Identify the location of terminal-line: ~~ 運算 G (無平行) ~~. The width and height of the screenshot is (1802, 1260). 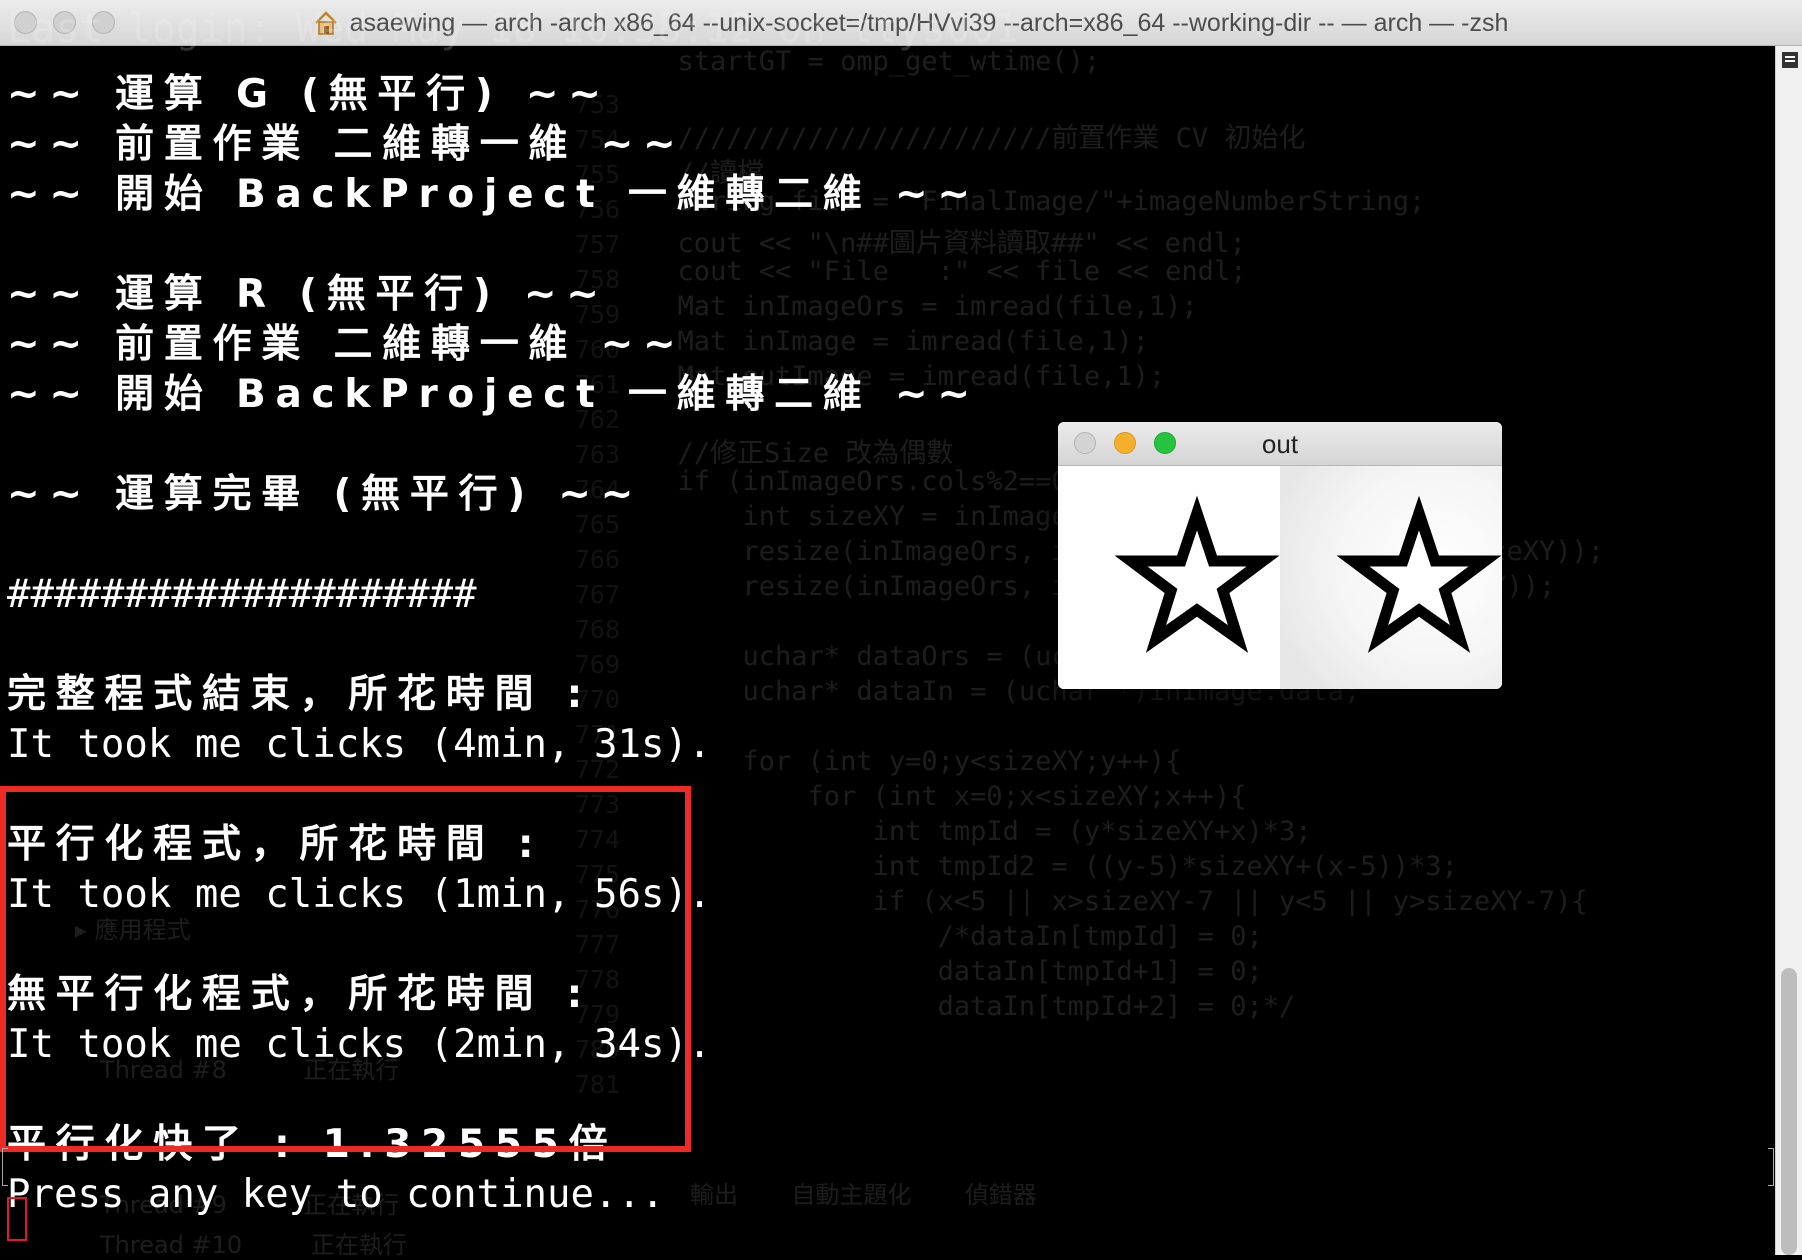
(309, 94).